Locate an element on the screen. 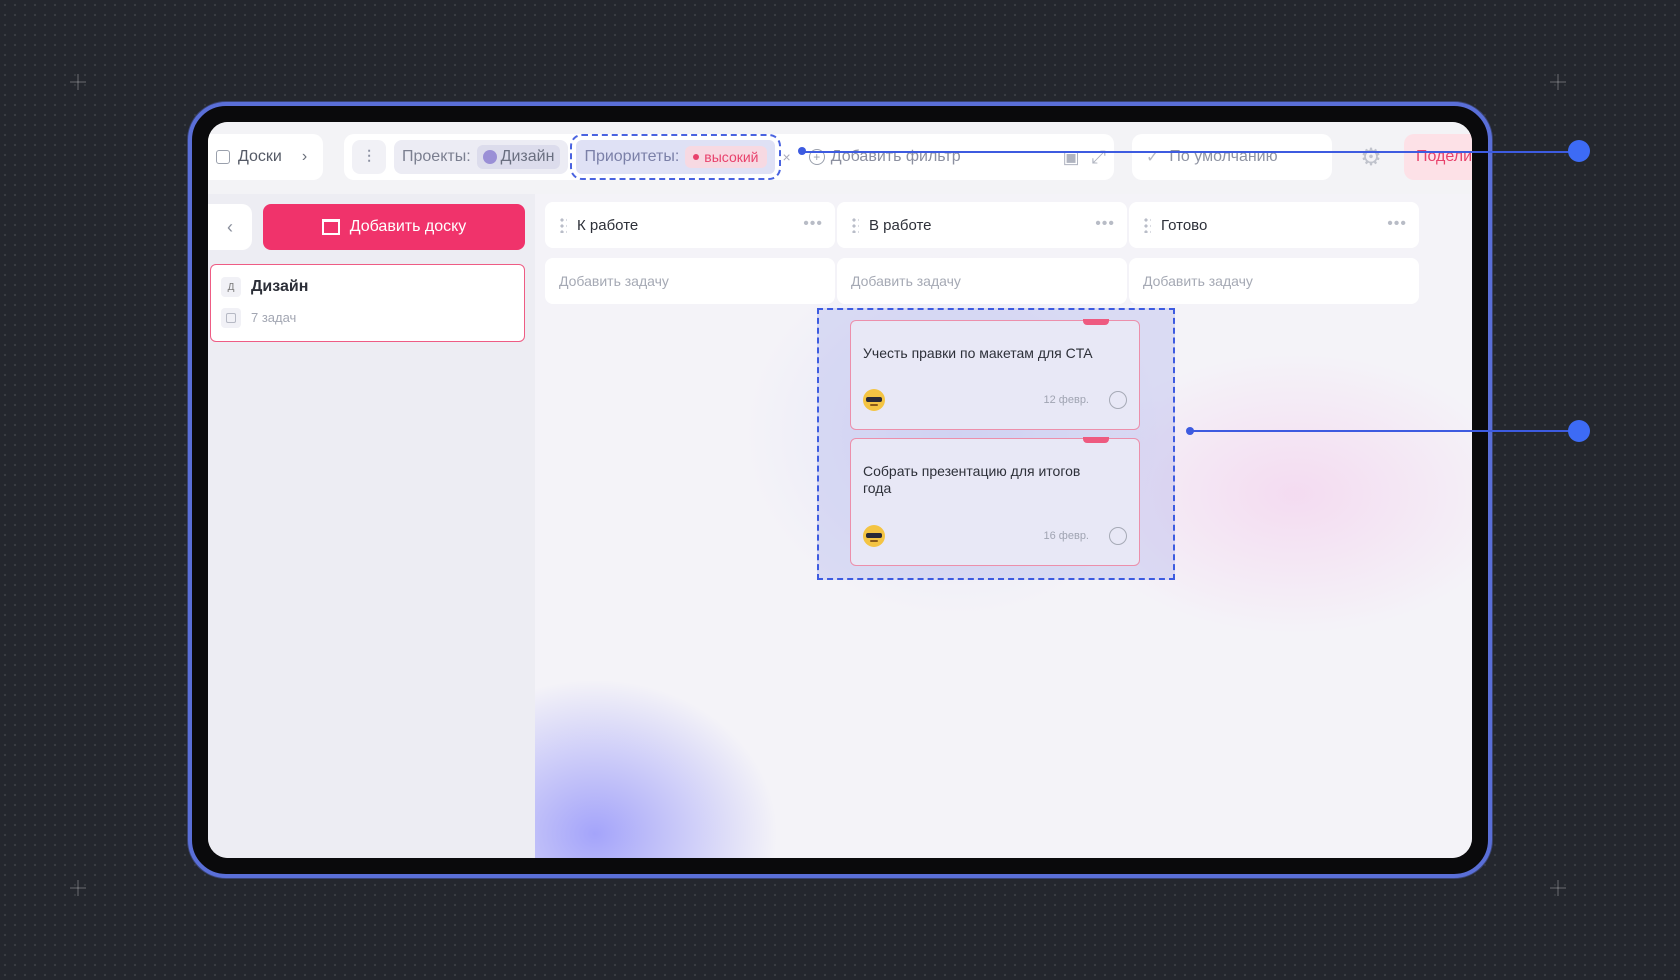  sidebar: ‹ Добавить доску Д Дизайн 7 задач is located at coordinates (371, 526).